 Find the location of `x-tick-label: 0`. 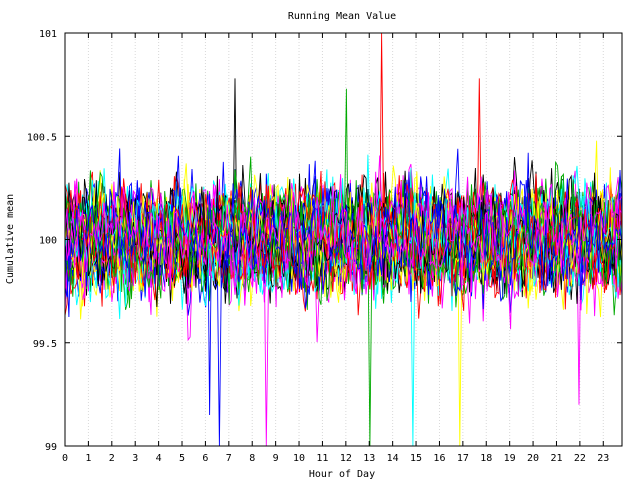

x-tick-label: 0 is located at coordinates (65, 458).